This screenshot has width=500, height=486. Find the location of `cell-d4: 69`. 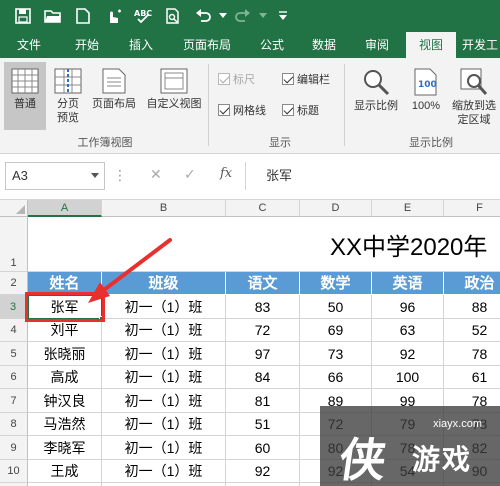

cell-d4: 69 is located at coordinates (336, 330).